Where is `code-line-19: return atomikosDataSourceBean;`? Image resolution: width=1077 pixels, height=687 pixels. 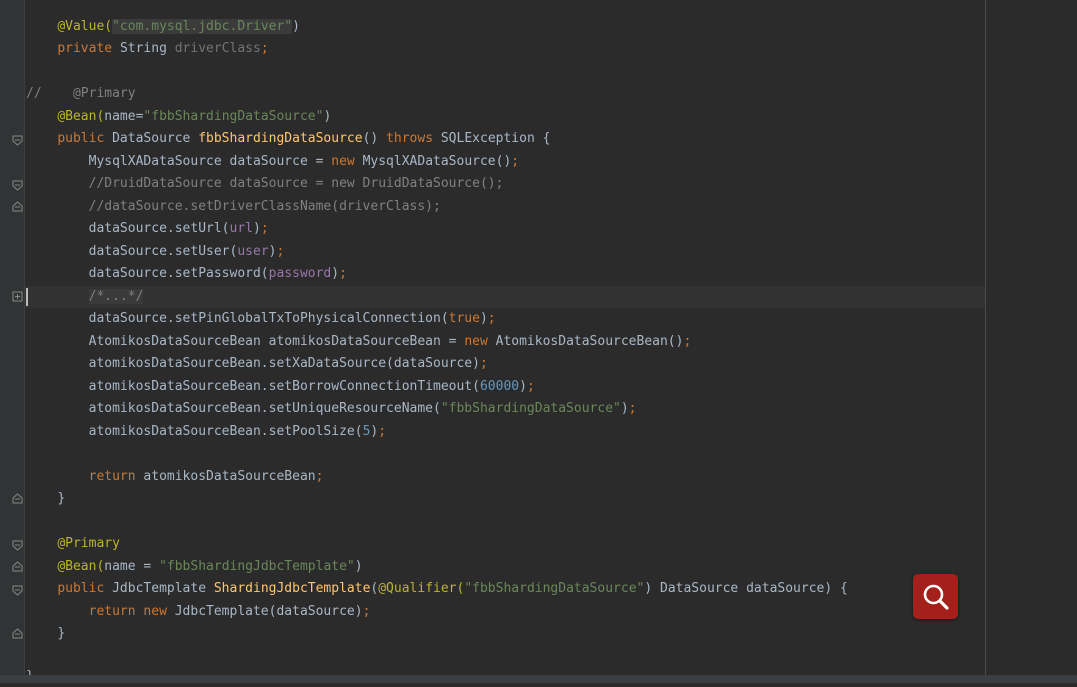
code-line-19: return atomikosDataSourceBean; is located at coordinates (175, 477).